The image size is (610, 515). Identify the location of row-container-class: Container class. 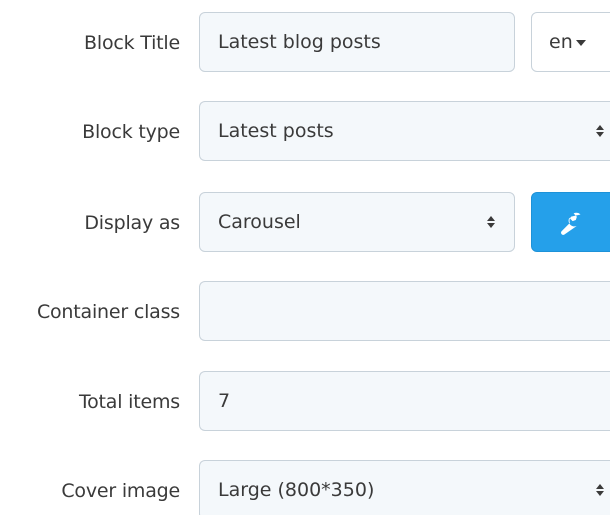
(305, 312).